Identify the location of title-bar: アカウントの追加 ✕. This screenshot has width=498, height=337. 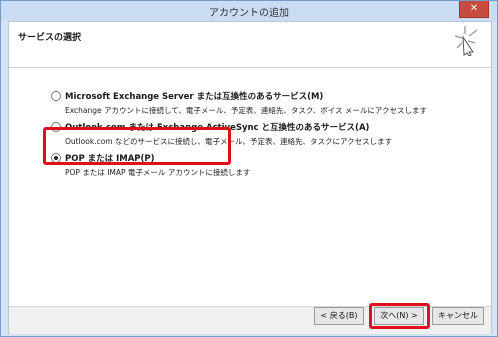
(249, 11).